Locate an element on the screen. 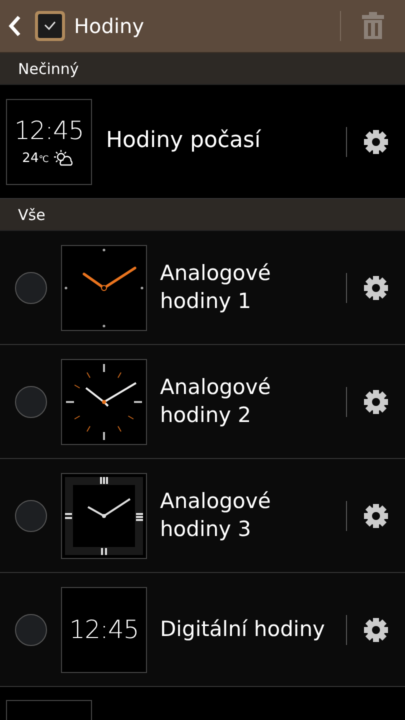 The width and height of the screenshot is (405, 720). temperature: 24℃ is located at coordinates (35, 158).